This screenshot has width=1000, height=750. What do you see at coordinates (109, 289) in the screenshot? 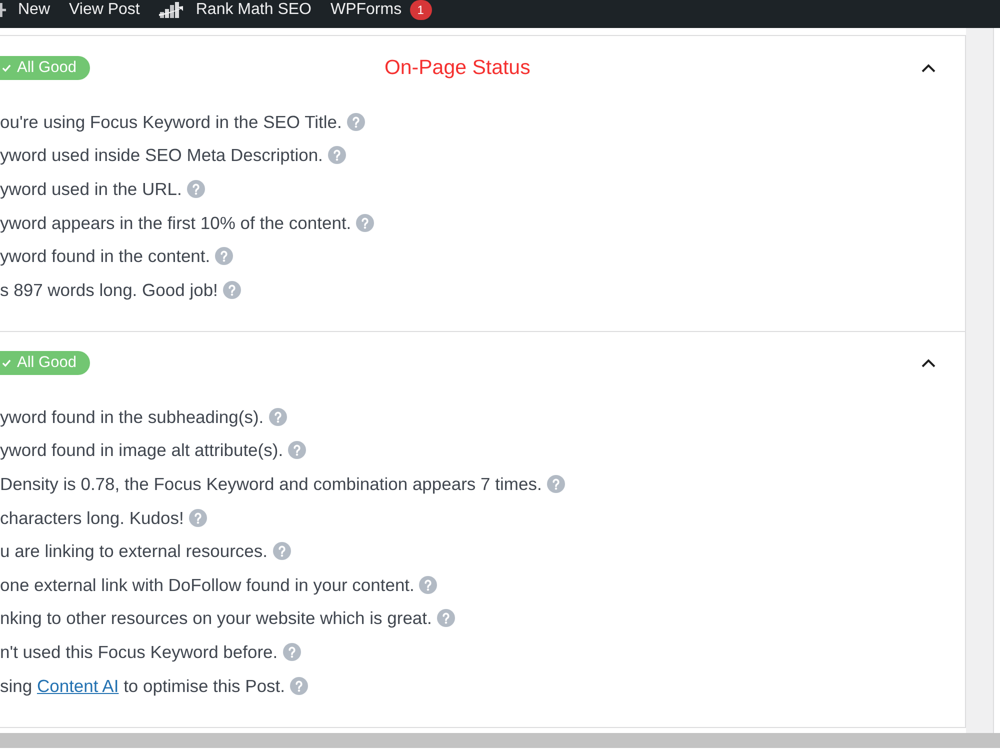
I see `check-text: s 897 words long. Good job!` at bounding box center [109, 289].